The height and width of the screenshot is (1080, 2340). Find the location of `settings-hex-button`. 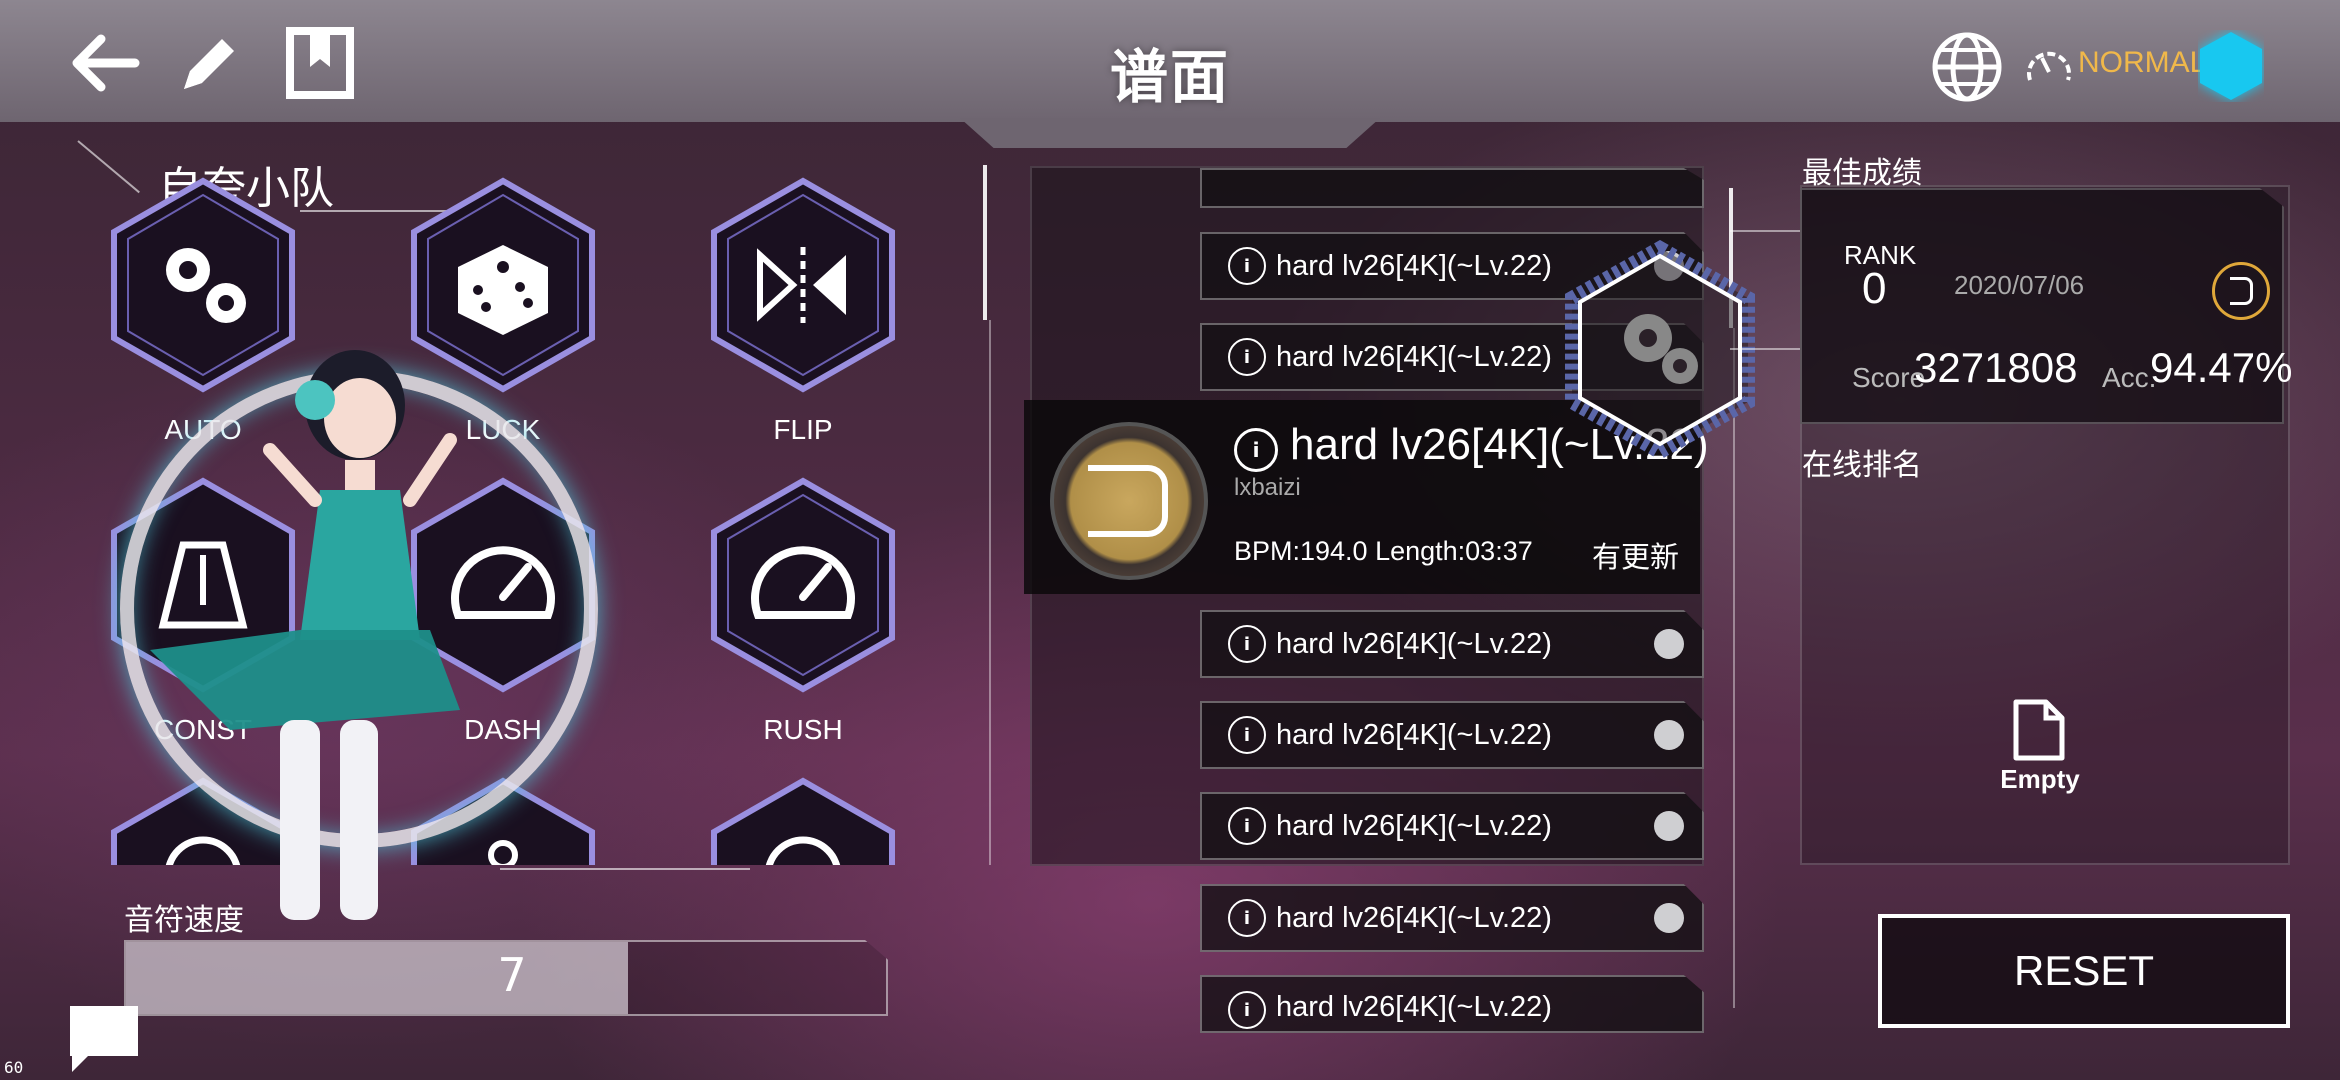

settings-hex-button is located at coordinates (1660, 351).